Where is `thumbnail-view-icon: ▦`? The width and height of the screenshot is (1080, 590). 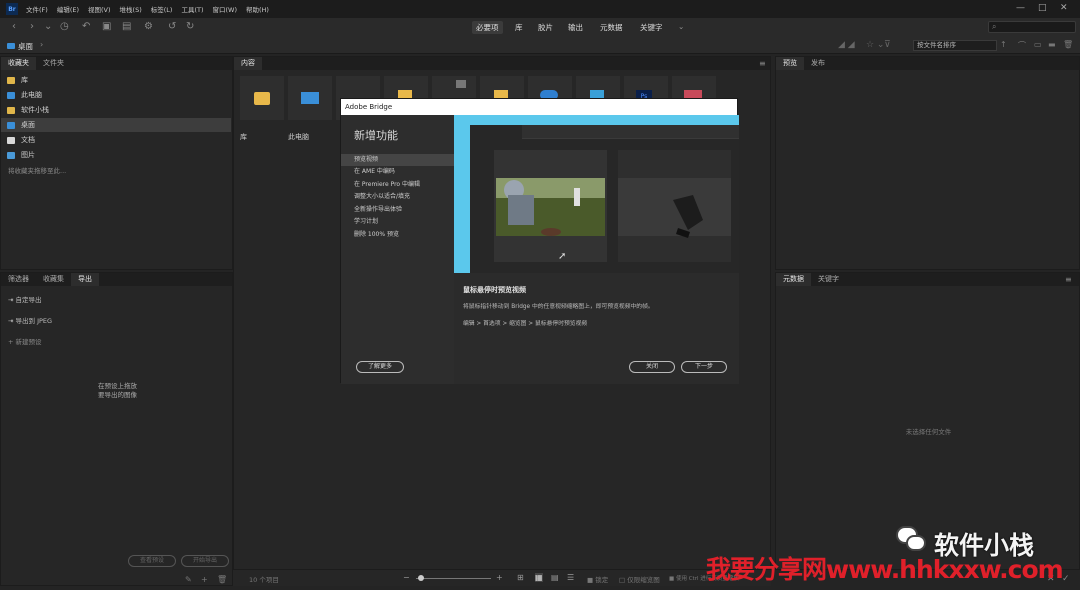 thumbnail-view-icon: ▦ is located at coordinates (539, 577).